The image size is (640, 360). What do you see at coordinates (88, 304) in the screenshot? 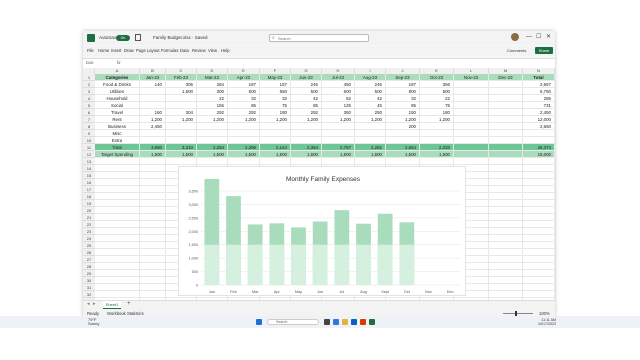
I see `prev-sheet-icon: ◂` at bounding box center [88, 304].